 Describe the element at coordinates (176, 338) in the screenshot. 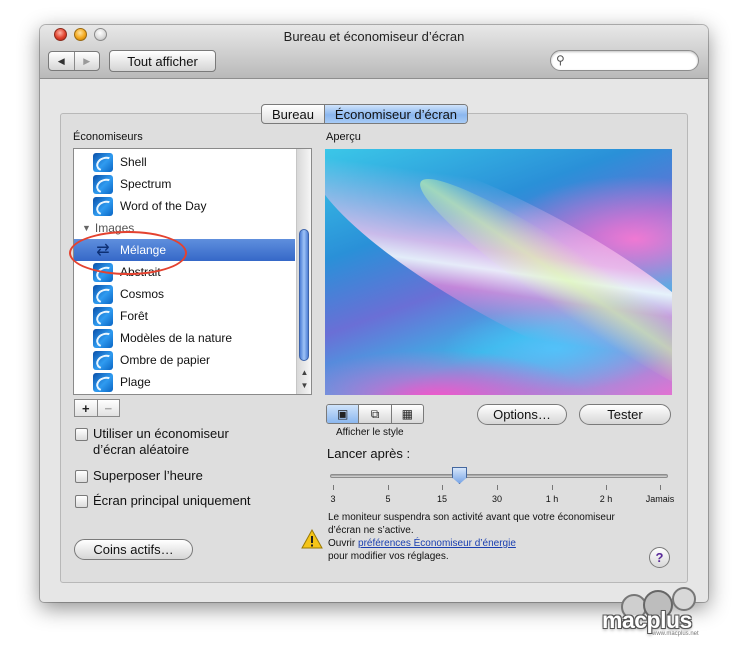

I see `list-item-label: Modèles de la nature` at that location.